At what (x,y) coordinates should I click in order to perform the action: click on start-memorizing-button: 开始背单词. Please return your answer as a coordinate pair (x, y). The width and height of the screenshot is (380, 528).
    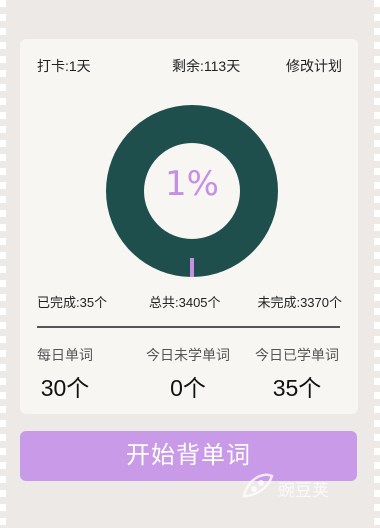
    Looking at the image, I should click on (188, 456).